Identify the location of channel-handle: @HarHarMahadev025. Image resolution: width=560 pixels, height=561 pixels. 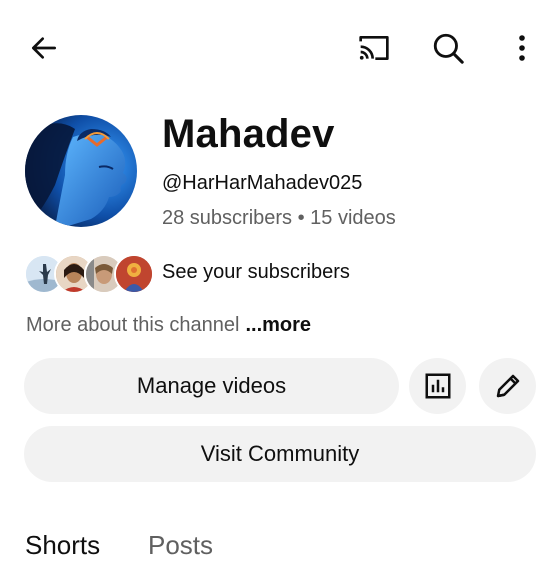
(262, 183).